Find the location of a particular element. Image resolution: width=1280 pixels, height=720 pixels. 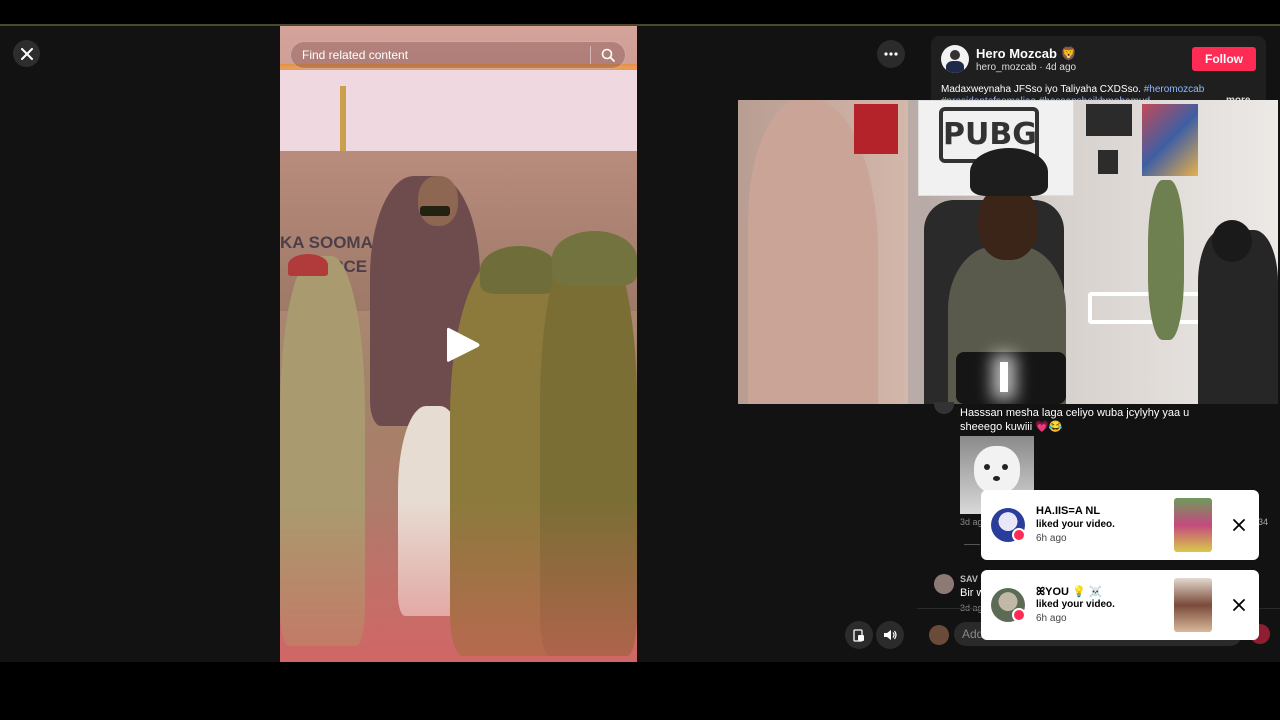

miniplayer-icon is located at coordinates (858, 635).